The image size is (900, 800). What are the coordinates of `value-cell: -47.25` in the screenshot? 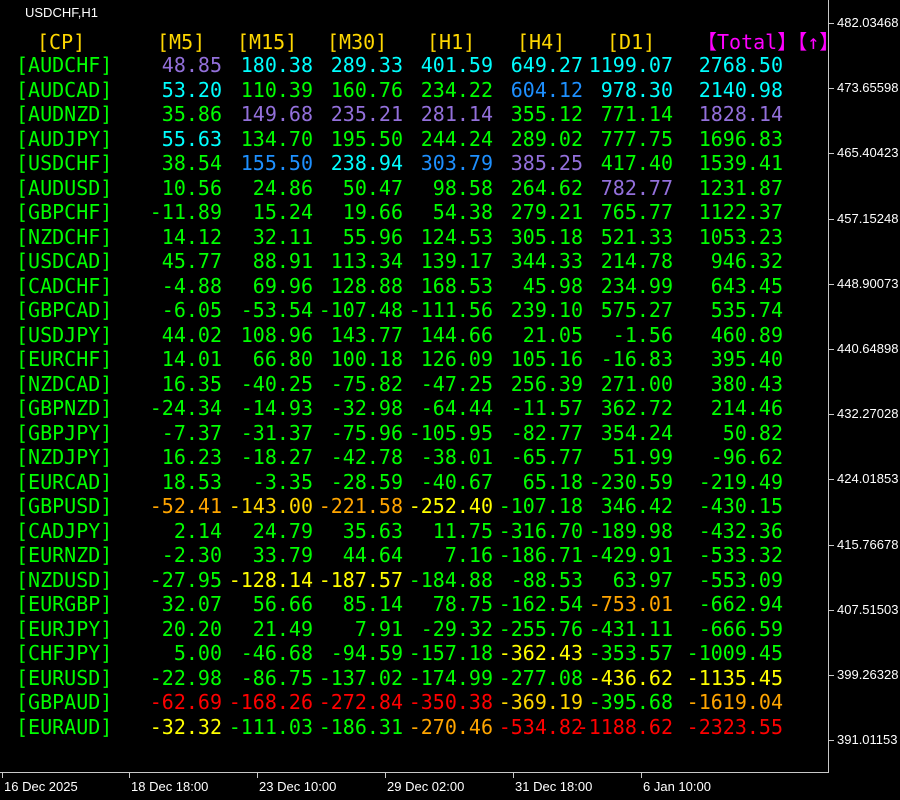 It's located at (456, 383).